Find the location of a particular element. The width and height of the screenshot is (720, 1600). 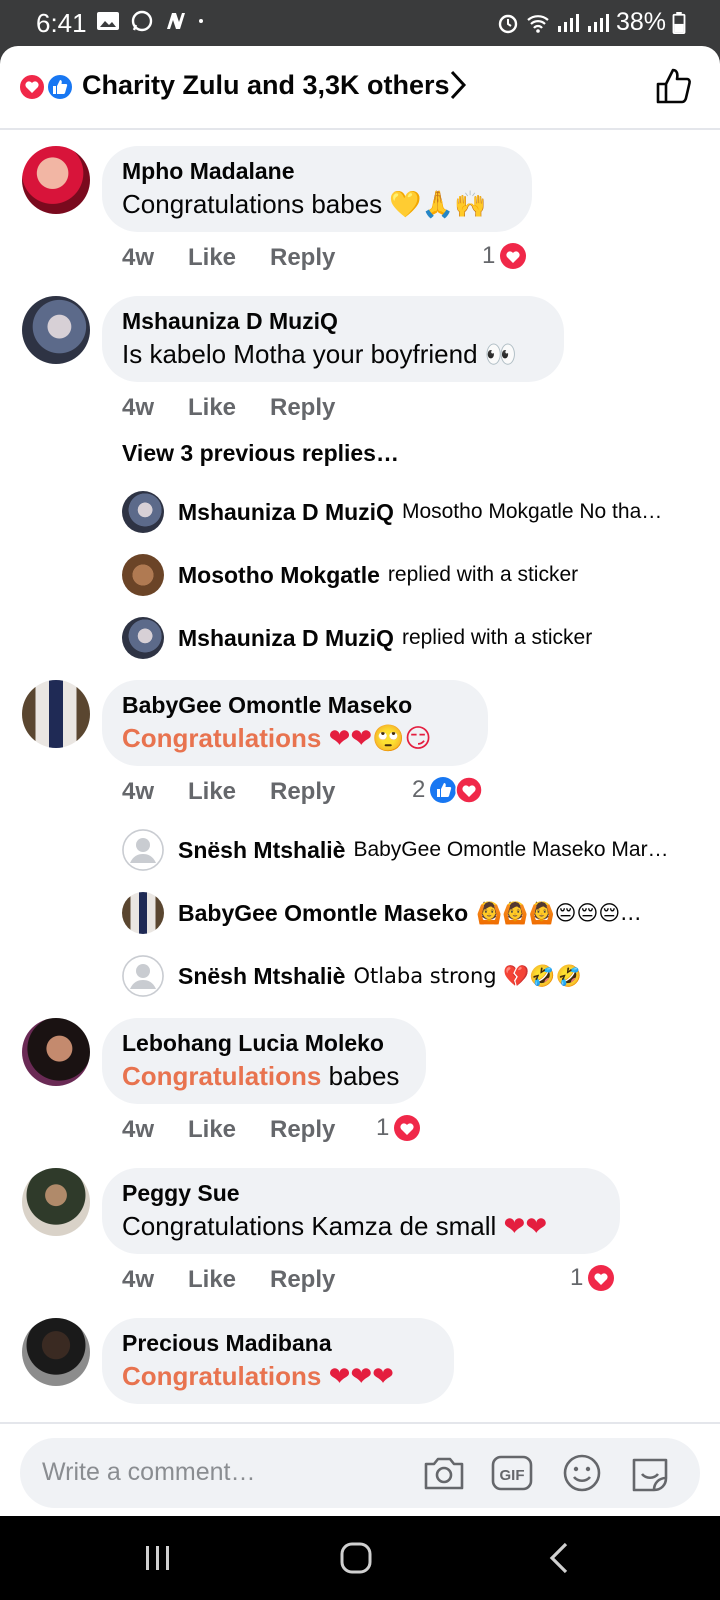

camera-icon is located at coordinates (444, 1473).